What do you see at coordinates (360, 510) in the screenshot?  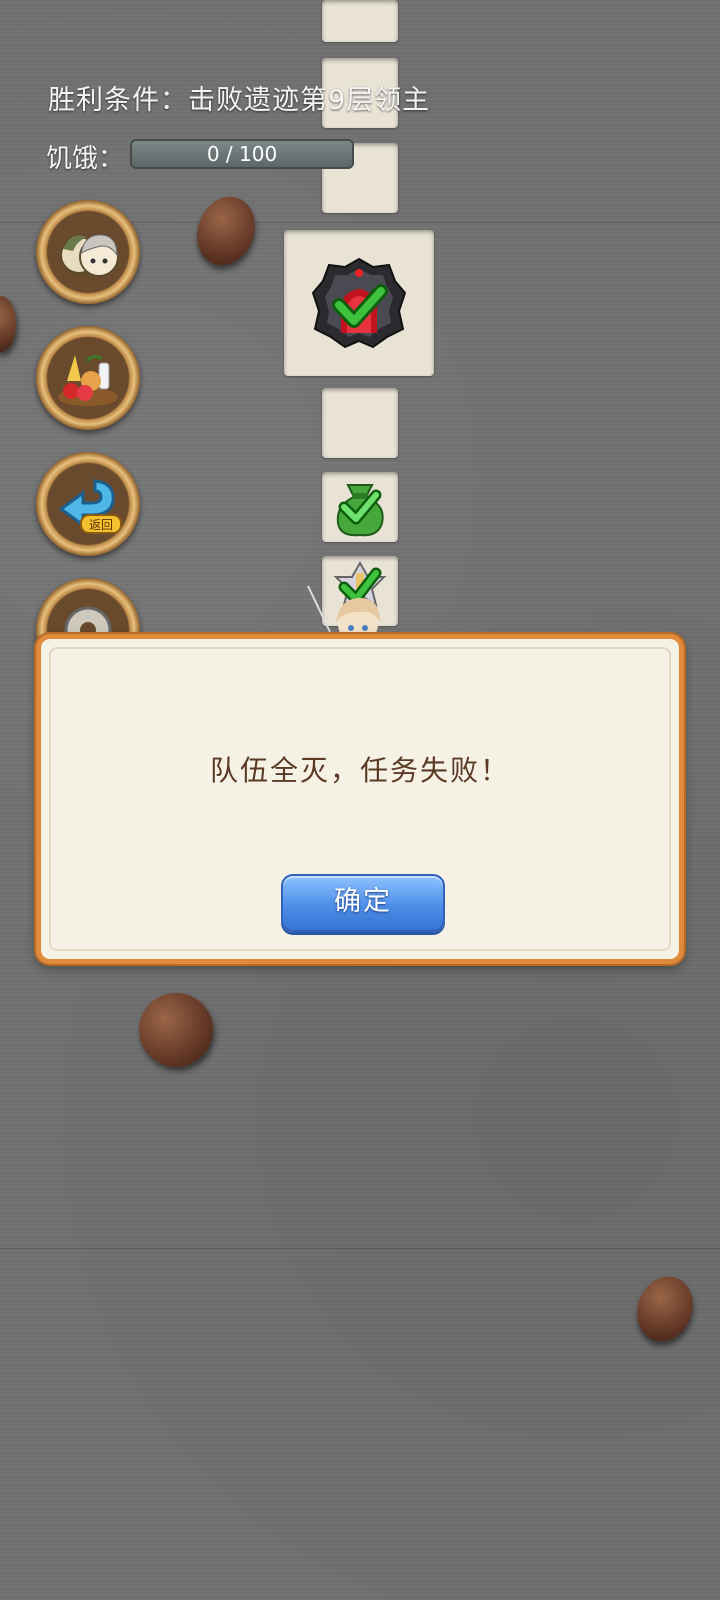 I see `loot-bag-icon` at bounding box center [360, 510].